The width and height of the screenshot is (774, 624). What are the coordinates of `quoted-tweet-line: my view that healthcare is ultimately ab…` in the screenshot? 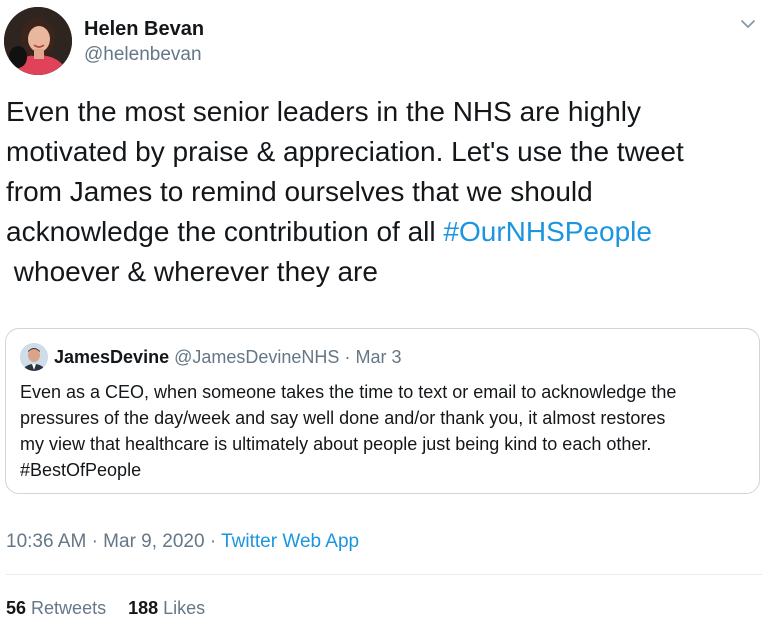 It's located at (336, 444).